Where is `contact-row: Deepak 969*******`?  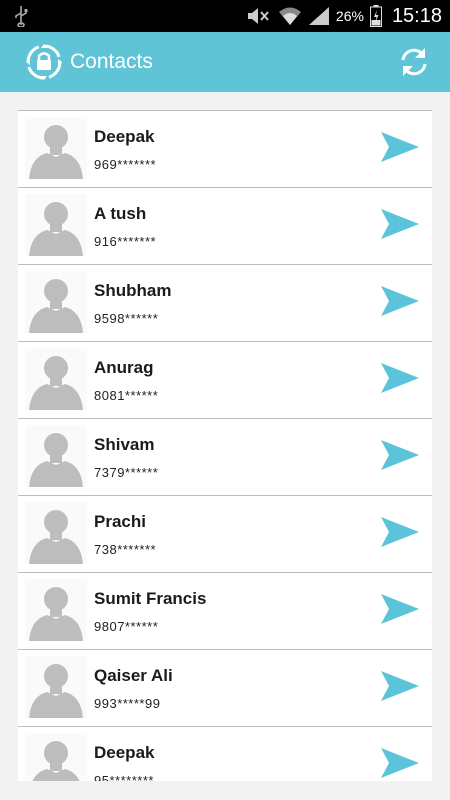
contact-row: Deepak 969******* is located at coordinates (225, 149).